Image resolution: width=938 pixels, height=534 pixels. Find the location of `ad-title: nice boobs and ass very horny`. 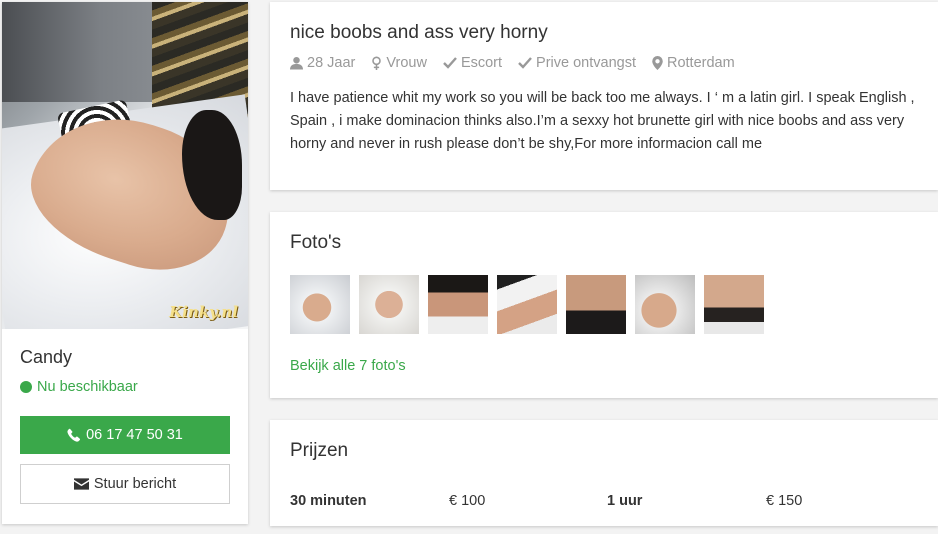

ad-title: nice boobs and ass very horny is located at coordinates (419, 32).